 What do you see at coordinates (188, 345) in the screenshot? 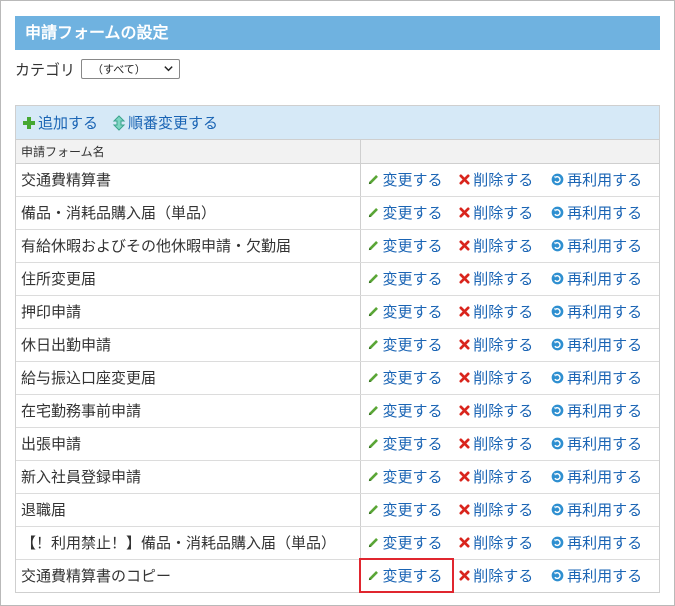
I see `form-name-cell: 休日出勤申請` at bounding box center [188, 345].